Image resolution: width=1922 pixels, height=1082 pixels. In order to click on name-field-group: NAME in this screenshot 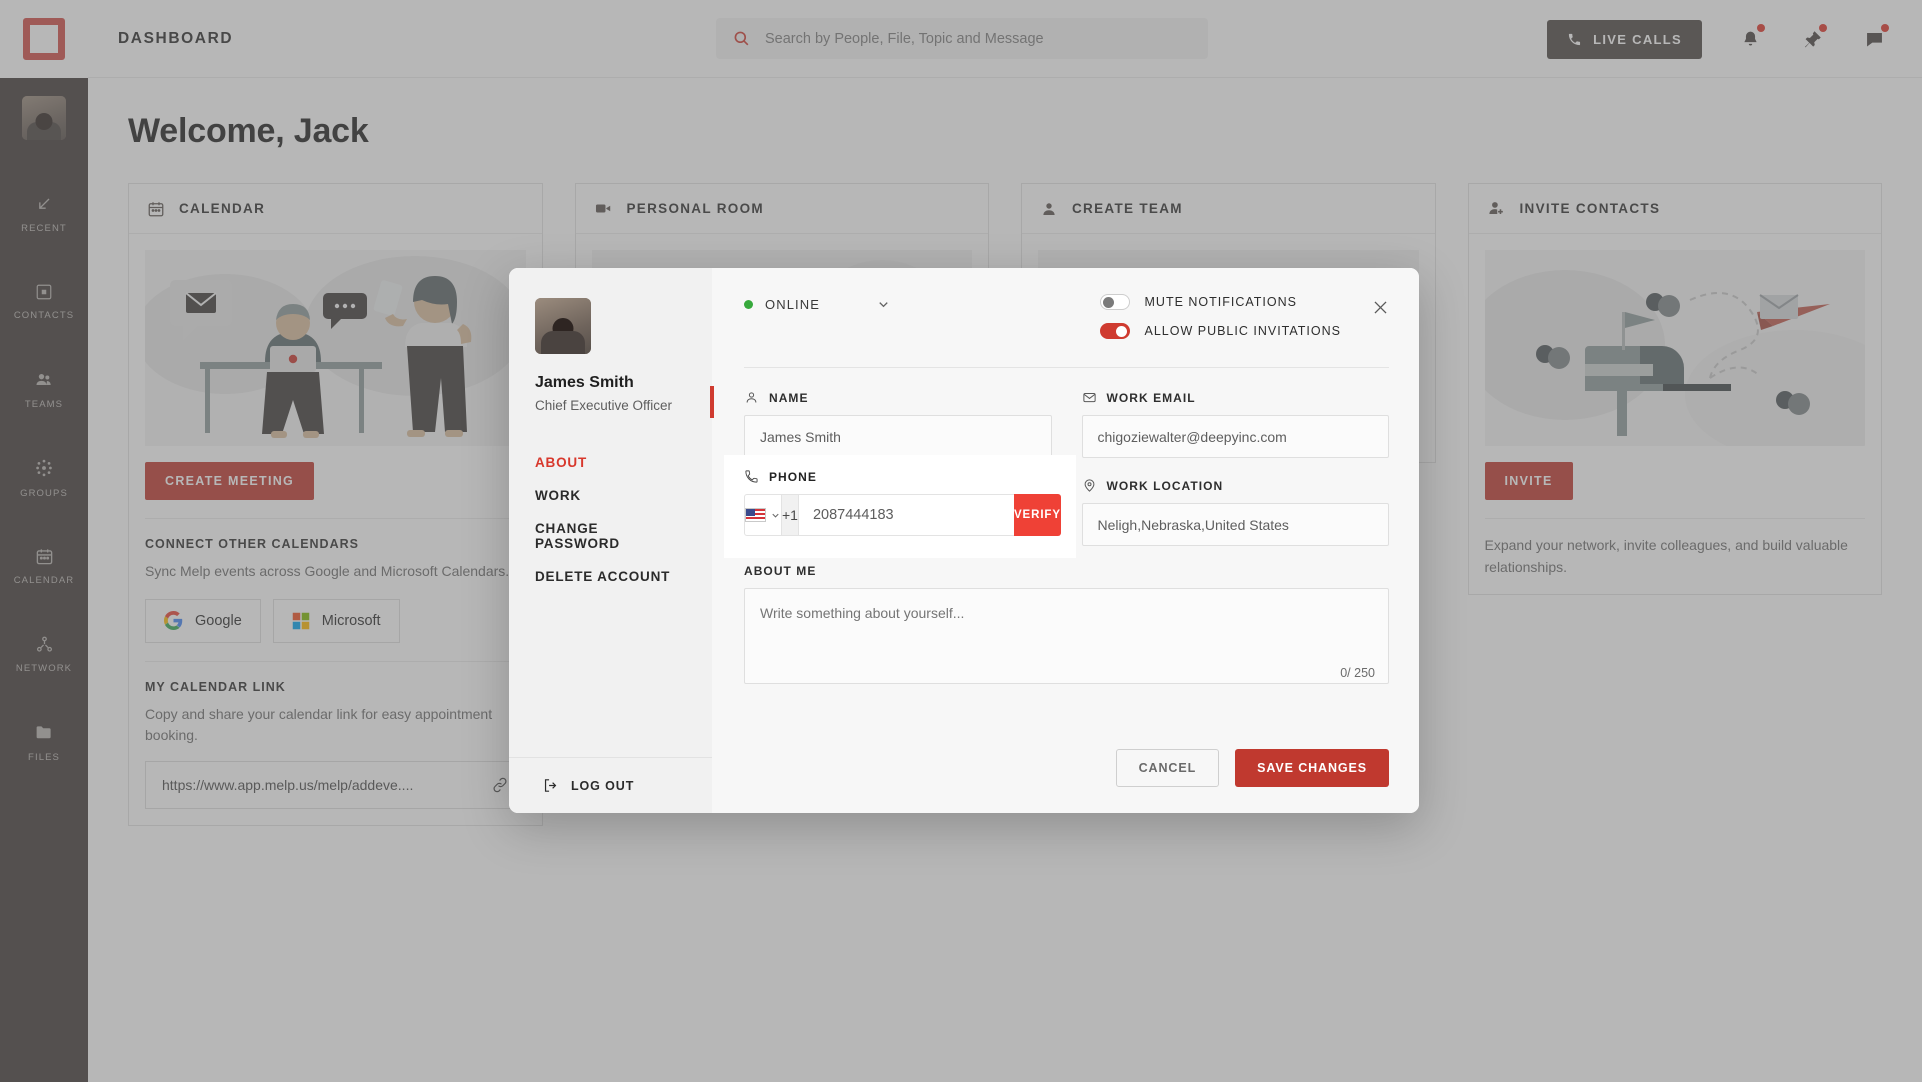, I will do `click(898, 424)`.